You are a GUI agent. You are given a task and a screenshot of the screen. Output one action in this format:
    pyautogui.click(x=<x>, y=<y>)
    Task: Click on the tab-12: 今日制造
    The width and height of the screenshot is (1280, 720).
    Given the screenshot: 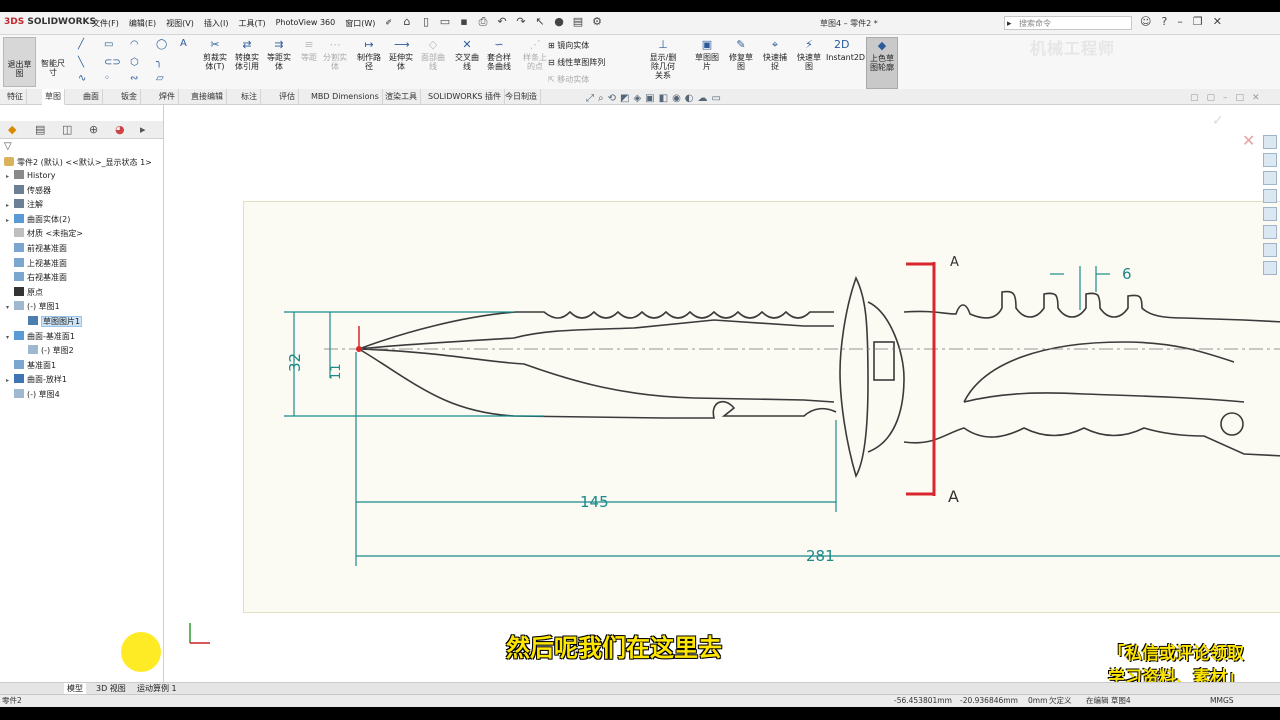 What is the action you would take?
    pyautogui.click(x=521, y=96)
    